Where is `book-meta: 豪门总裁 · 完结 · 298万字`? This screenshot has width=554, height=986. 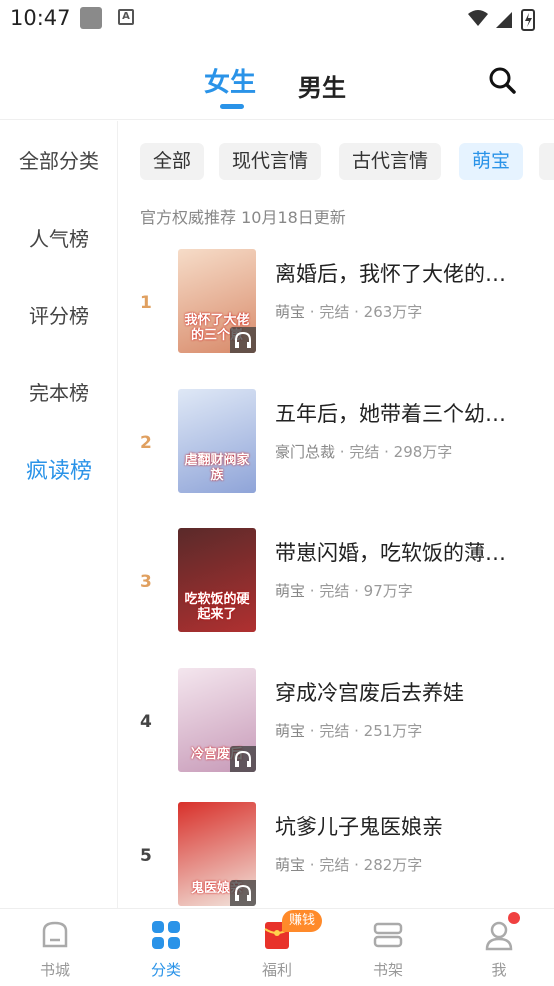 book-meta: 豪门总裁 · 完结 · 298万字 is located at coordinates (363, 451).